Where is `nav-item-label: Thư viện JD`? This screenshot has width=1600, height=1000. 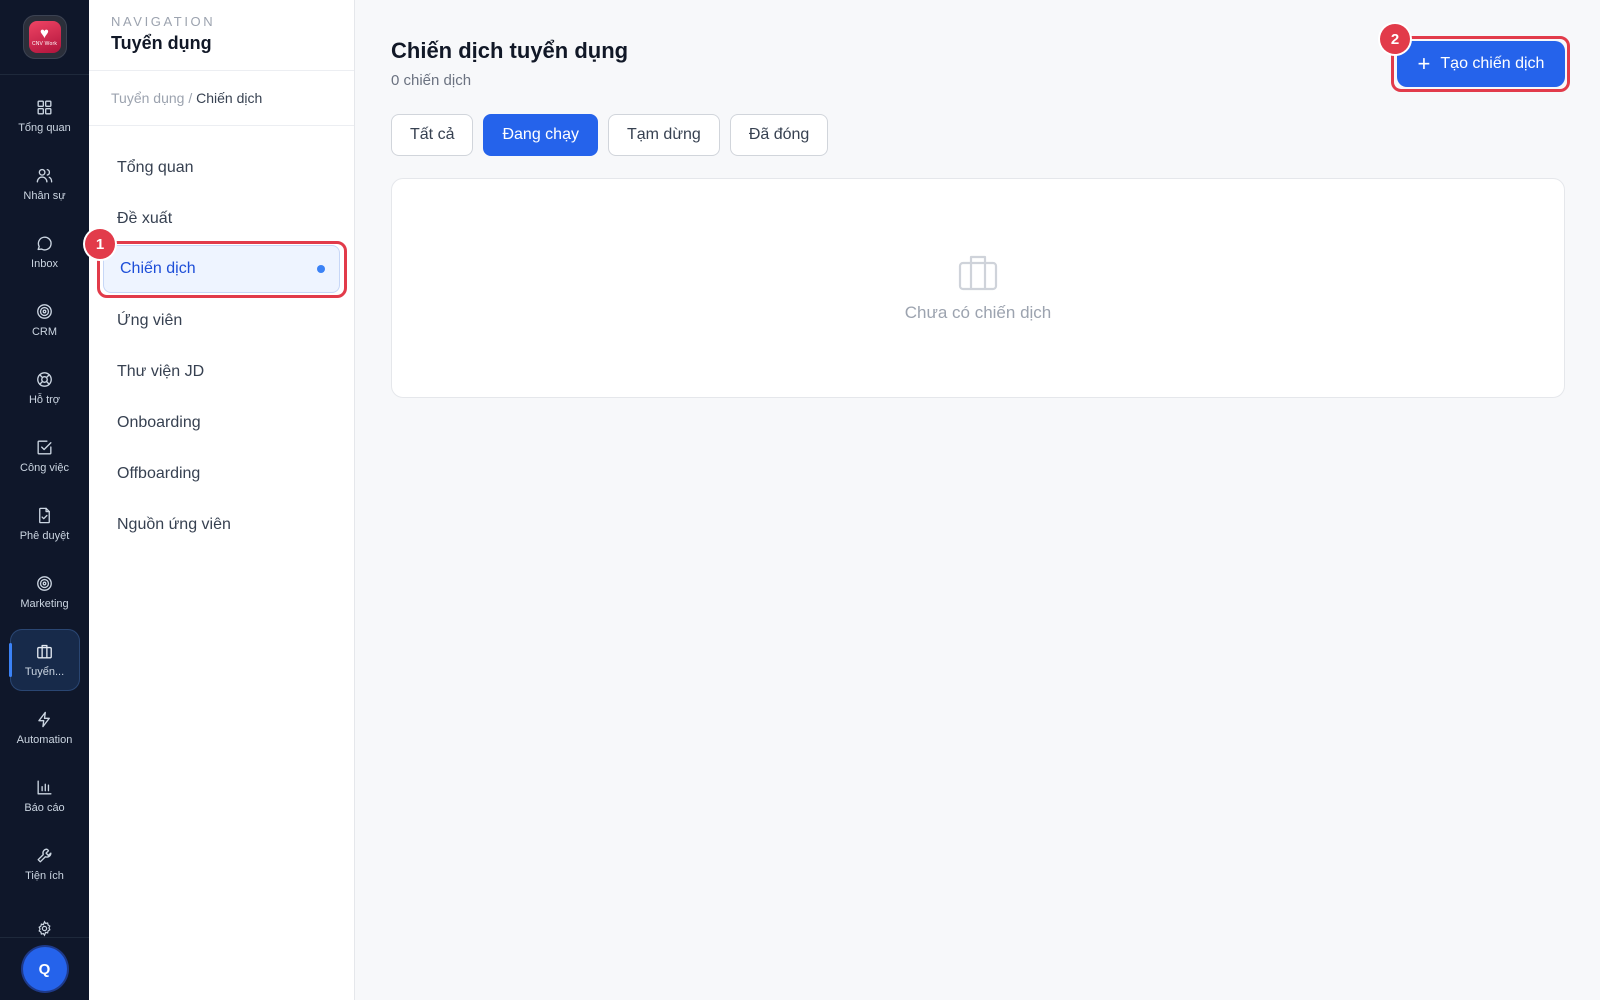
nav-item-label: Thư viện JD is located at coordinates (161, 371).